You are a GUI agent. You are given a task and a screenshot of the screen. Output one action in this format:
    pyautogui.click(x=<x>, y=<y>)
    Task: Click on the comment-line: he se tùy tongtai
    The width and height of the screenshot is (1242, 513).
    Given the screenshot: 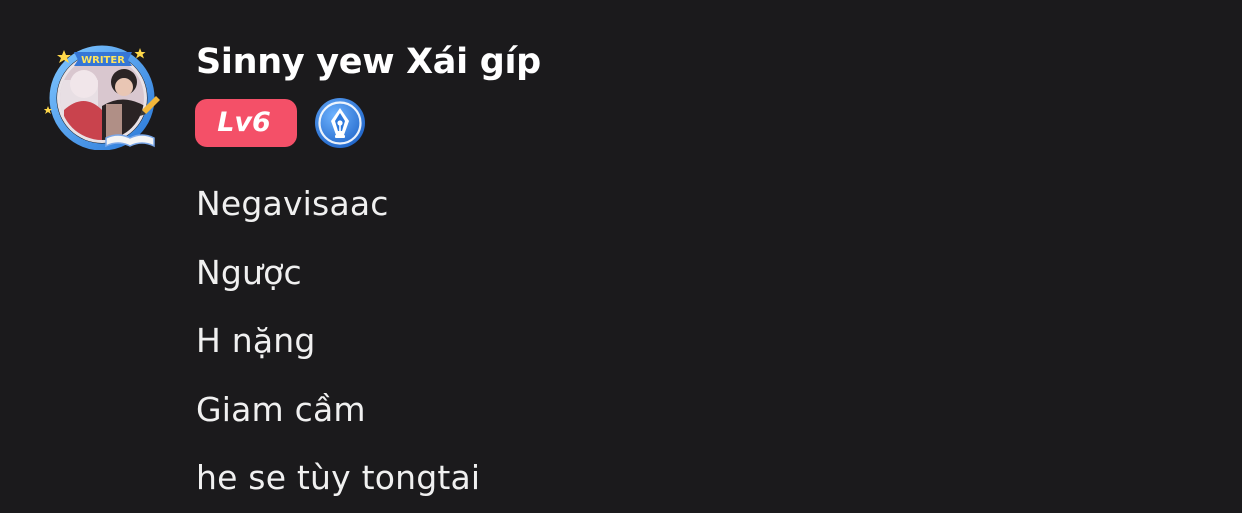 What is the action you would take?
    pyautogui.click(x=338, y=477)
    